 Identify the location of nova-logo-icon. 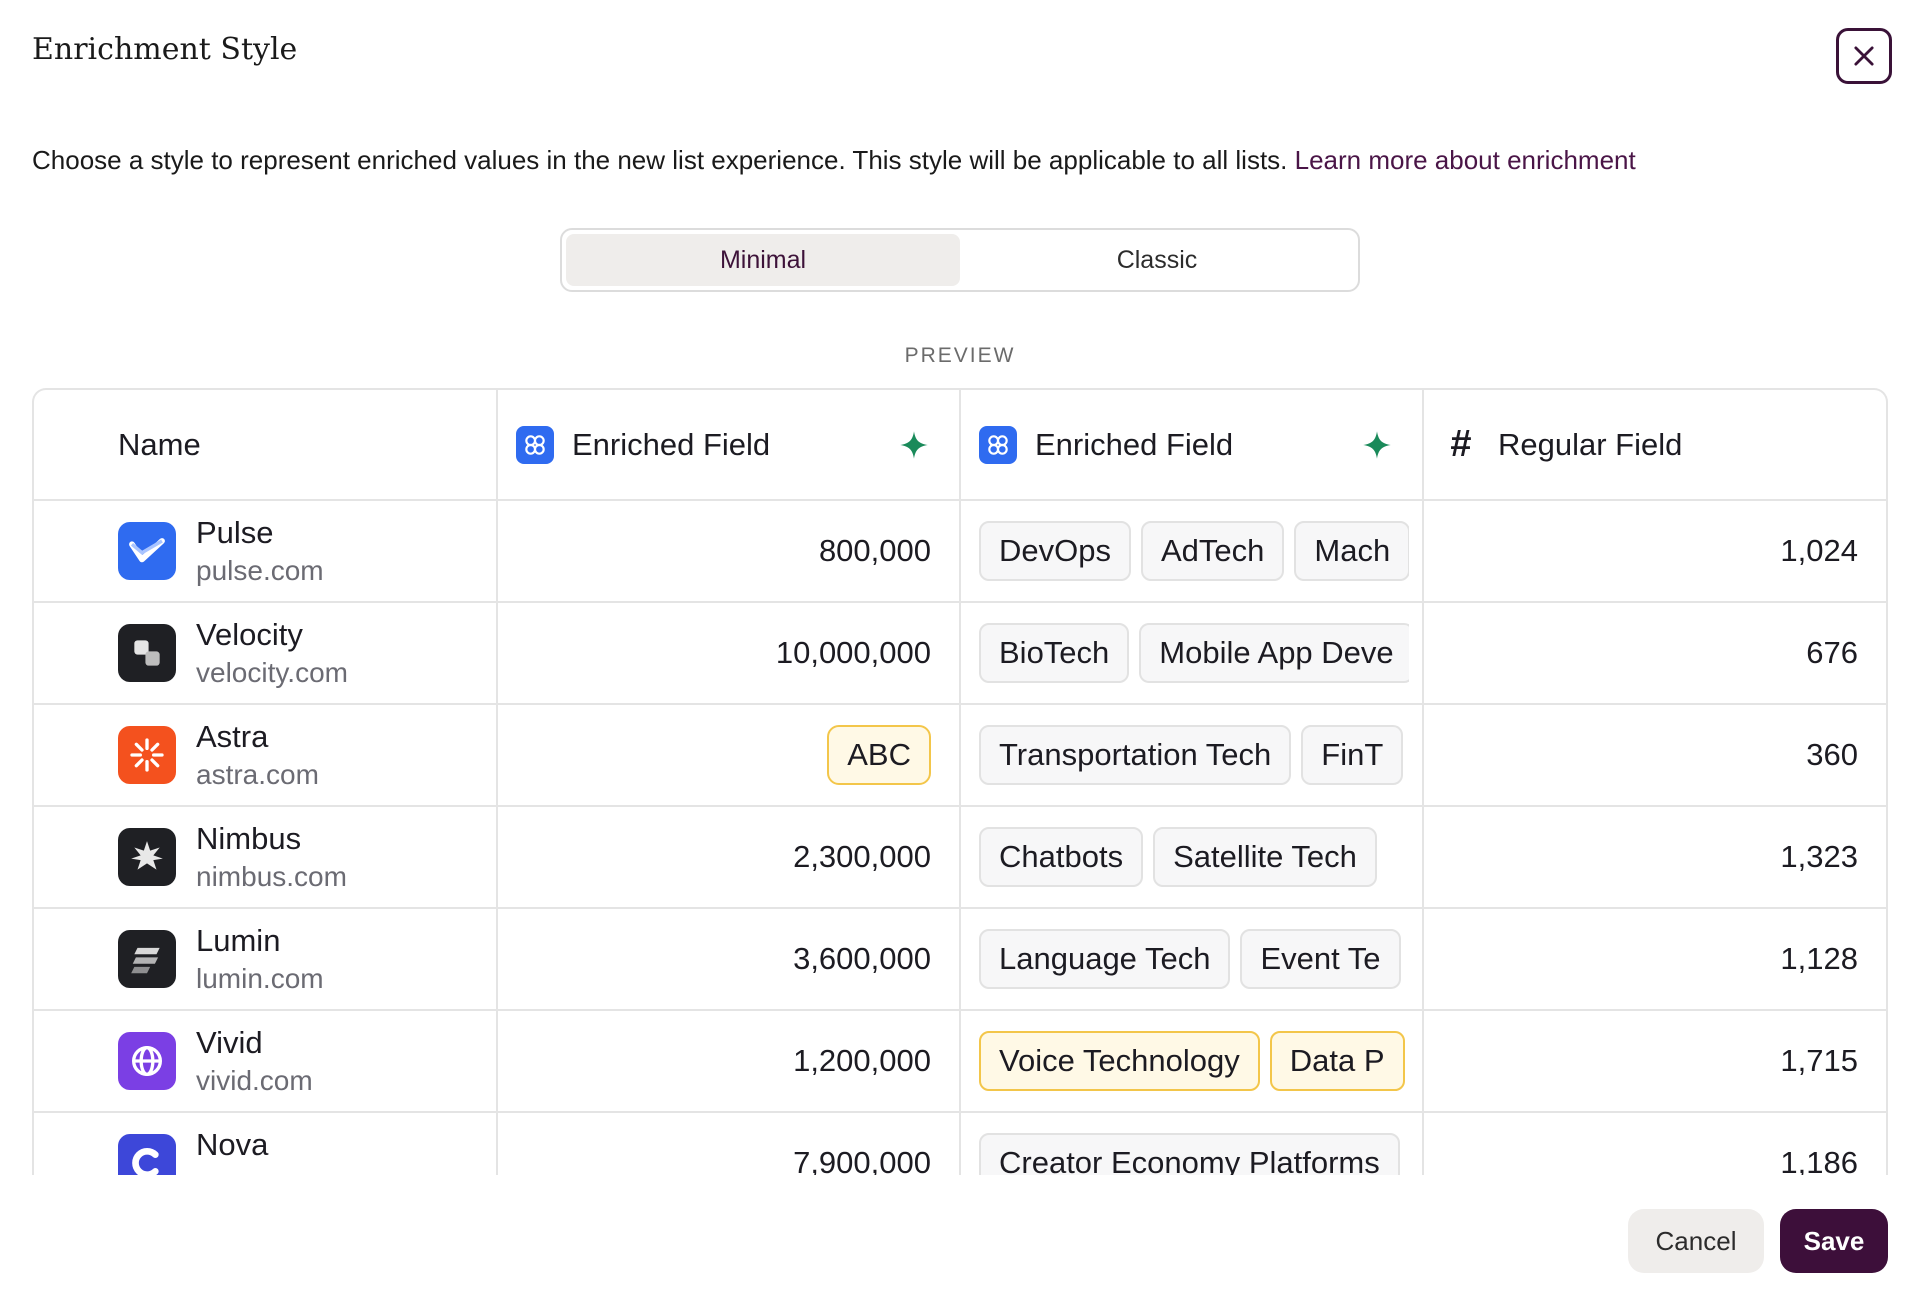
(147, 1154).